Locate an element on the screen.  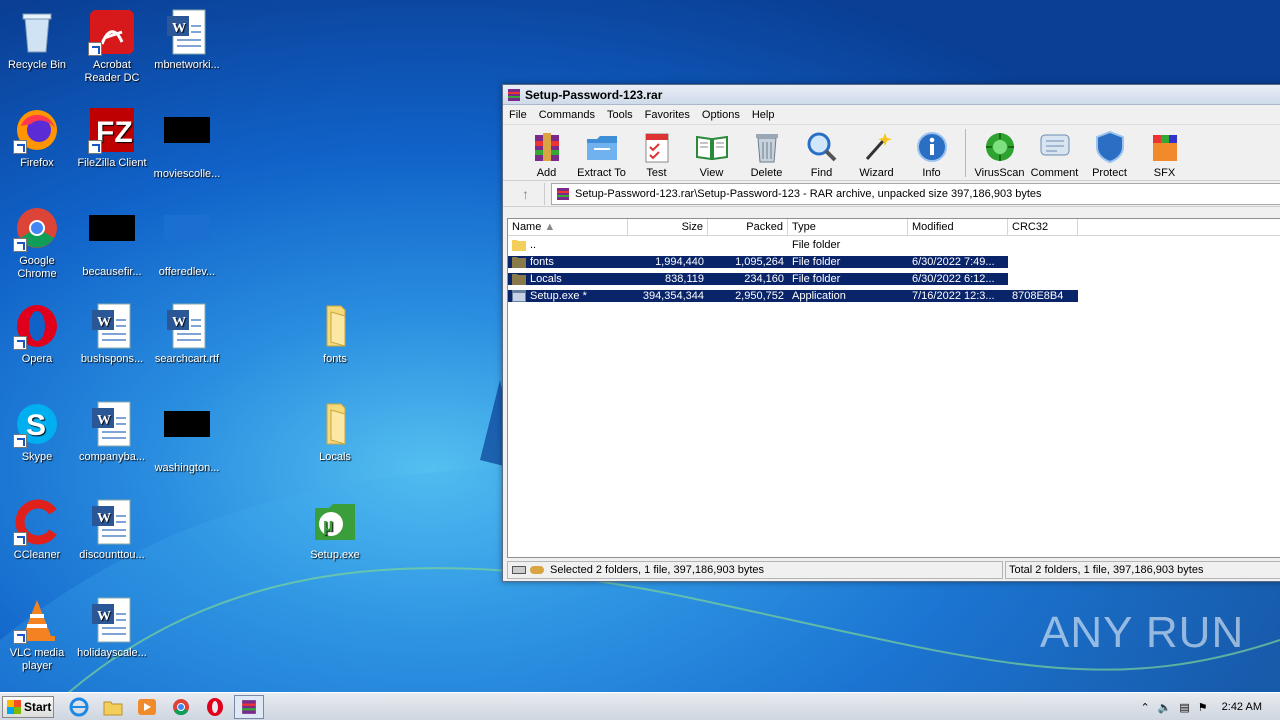
desktop-icon-label: Google Chrome is located at coordinates (37, 267).